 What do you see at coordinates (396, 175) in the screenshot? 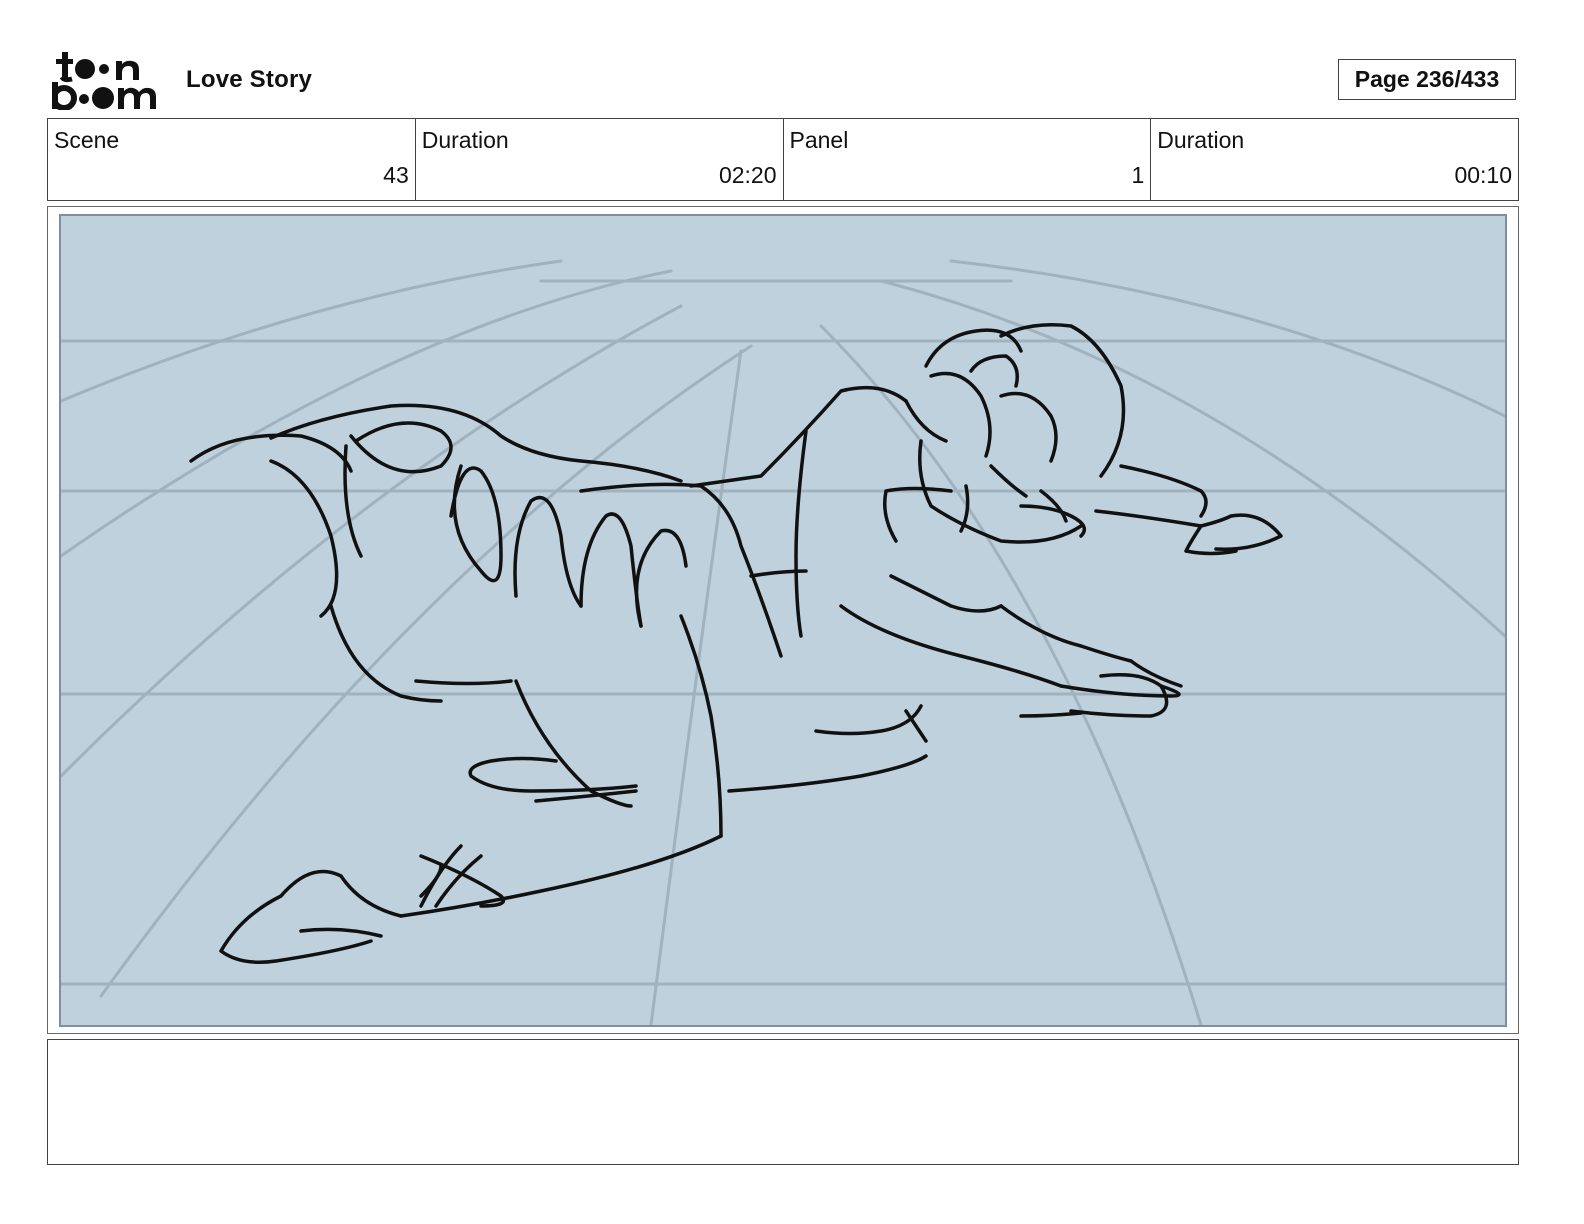
I see `scene-value: 43` at bounding box center [396, 175].